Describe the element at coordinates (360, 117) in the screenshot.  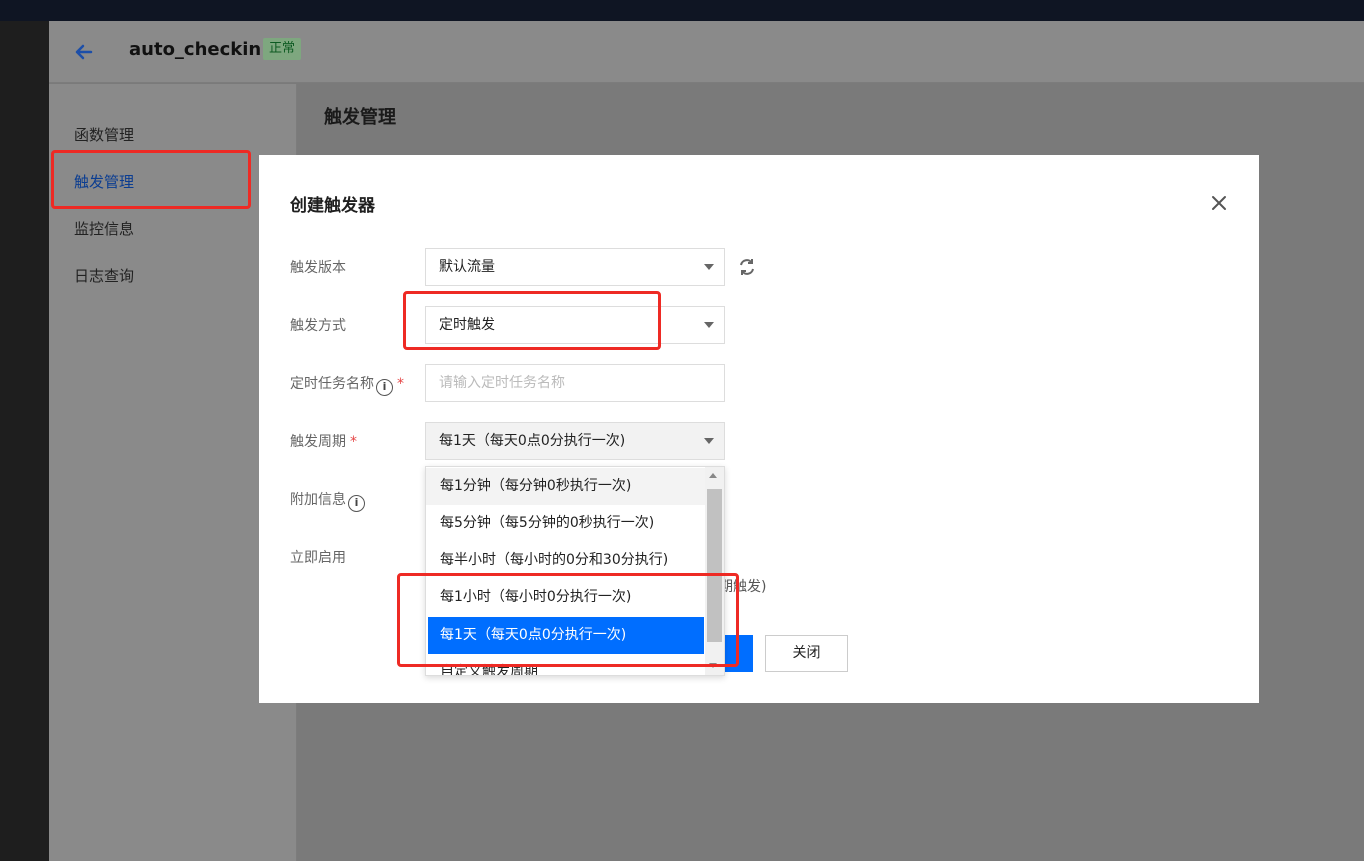
I see `page-title: 触发管理` at that location.